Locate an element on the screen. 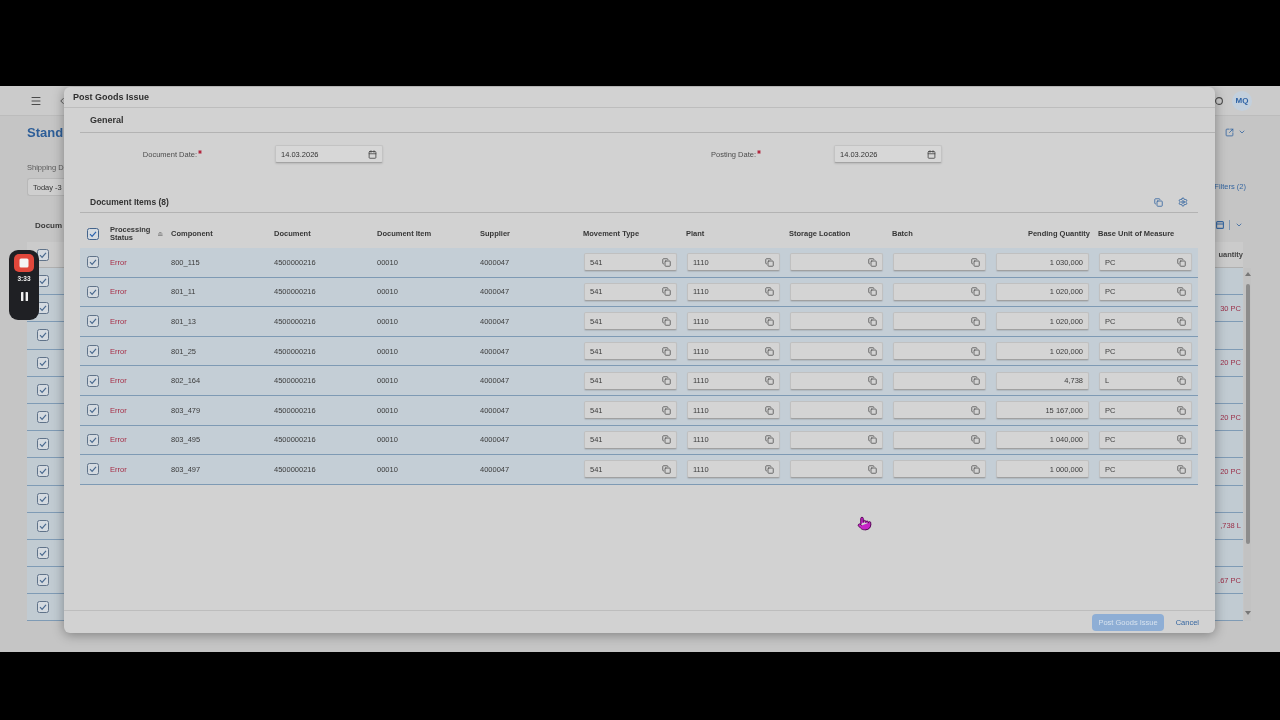  copy-icon is located at coordinates (1158, 202).